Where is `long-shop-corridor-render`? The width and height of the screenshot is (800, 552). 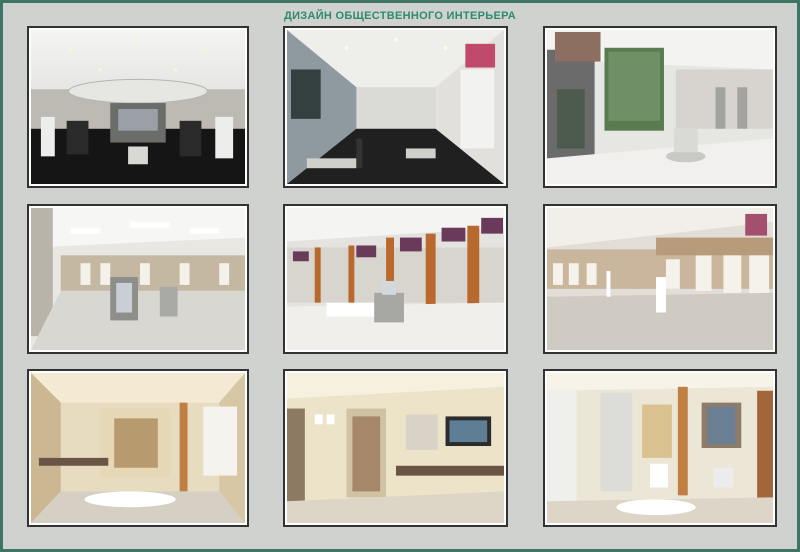 long-shop-corridor-render is located at coordinates (395, 107).